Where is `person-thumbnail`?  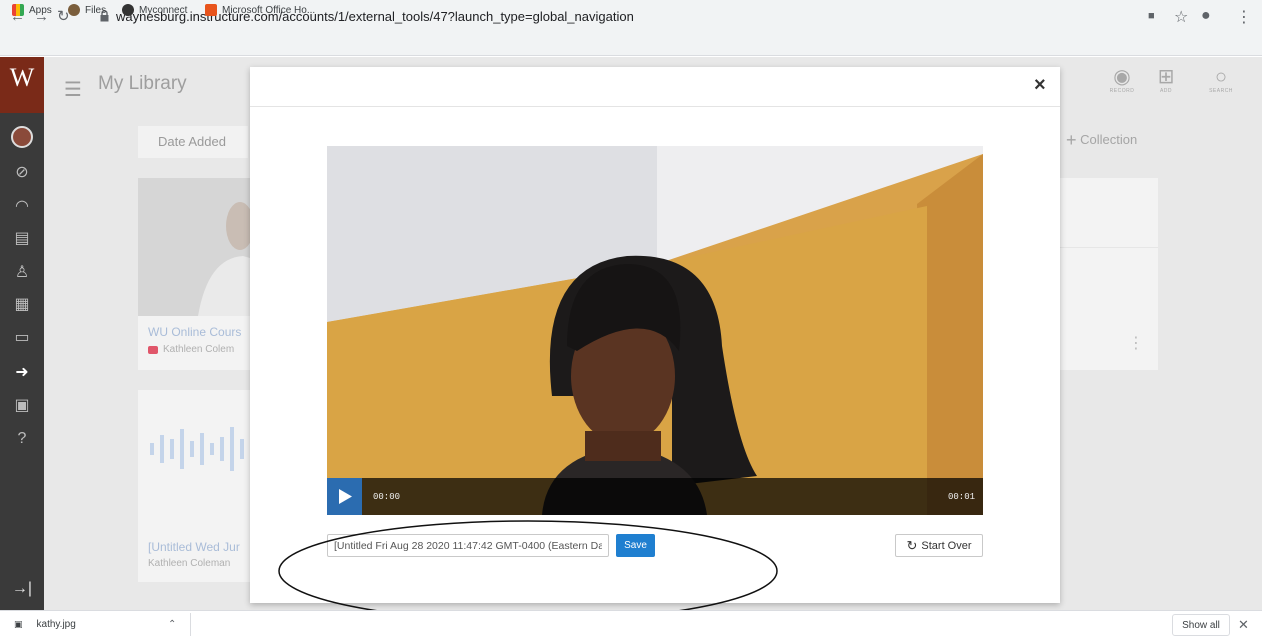 person-thumbnail is located at coordinates (224, 259).